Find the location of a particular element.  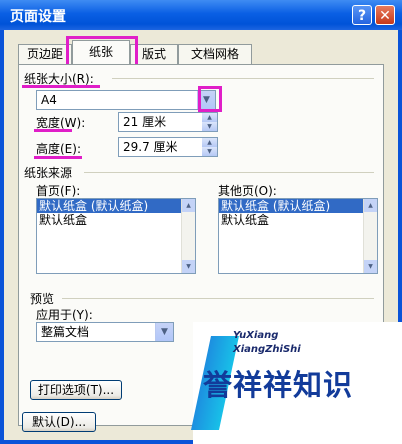

chevron-down-icon: ▼ is located at coordinates (164, 332).